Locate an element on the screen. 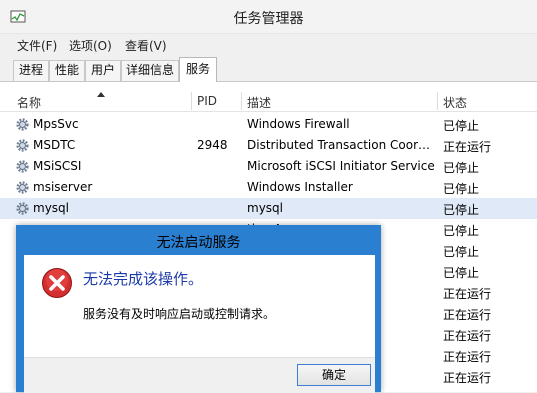  dialog-message: 服务没有及时响应启动或控制请求。 is located at coordinates (179, 314).